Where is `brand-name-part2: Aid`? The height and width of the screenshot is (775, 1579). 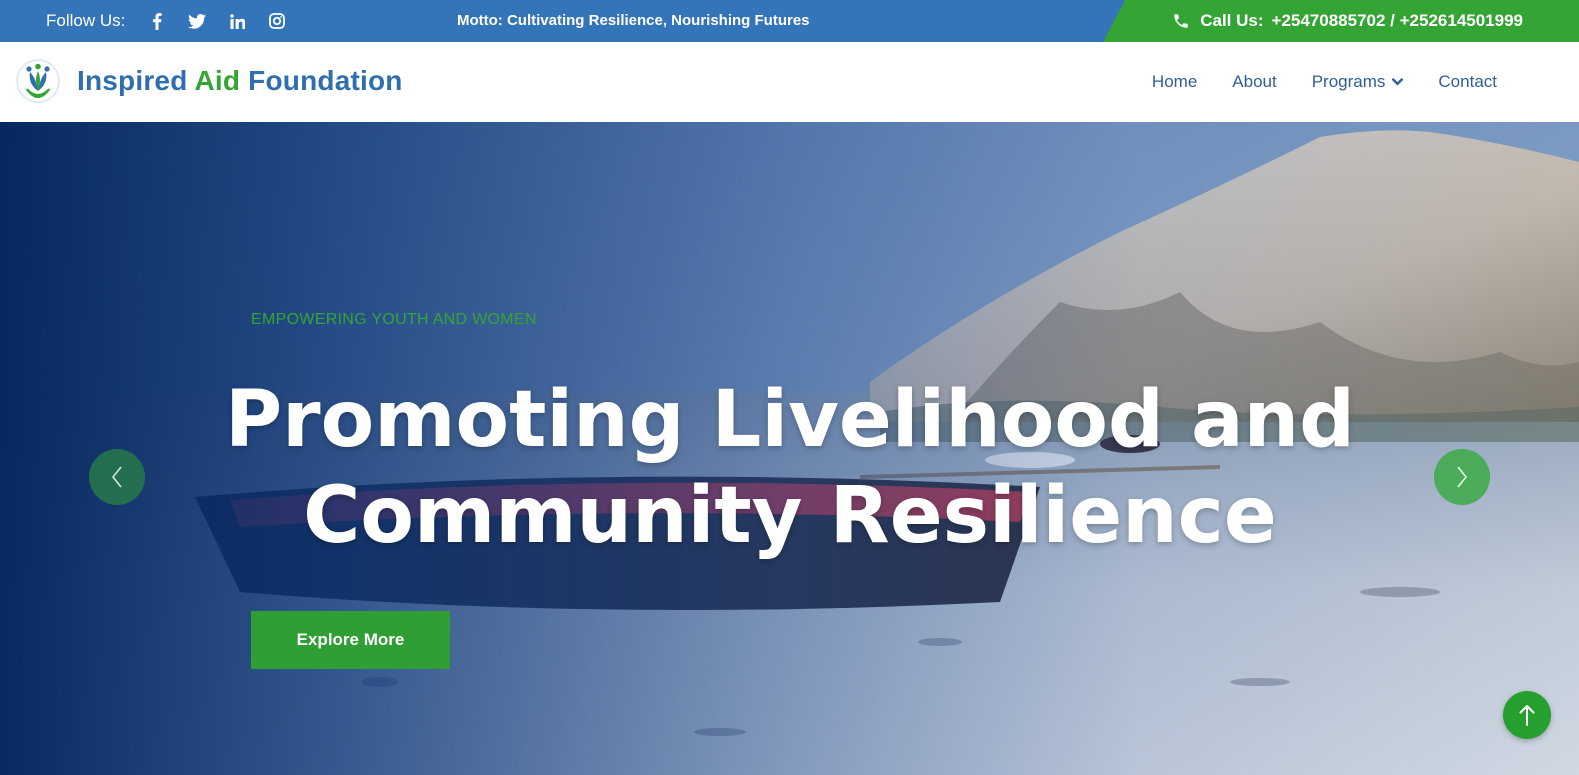 brand-name-part2: Aid is located at coordinates (217, 80).